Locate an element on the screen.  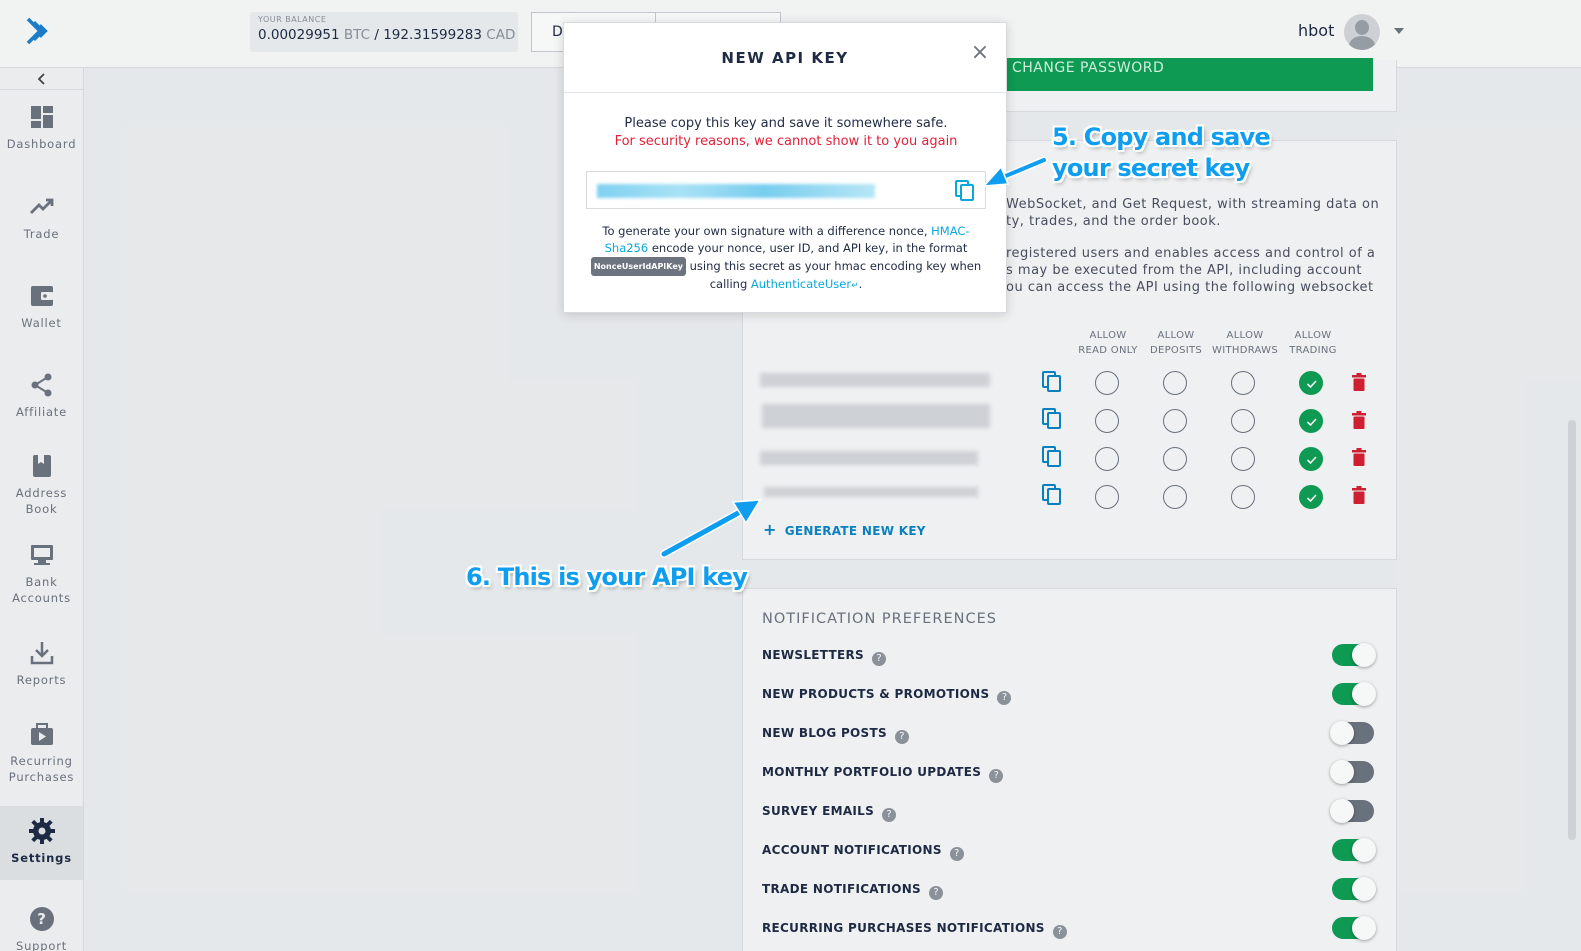
authenticate-user-link: AuthenticateUser↵ is located at coordinates (805, 284).